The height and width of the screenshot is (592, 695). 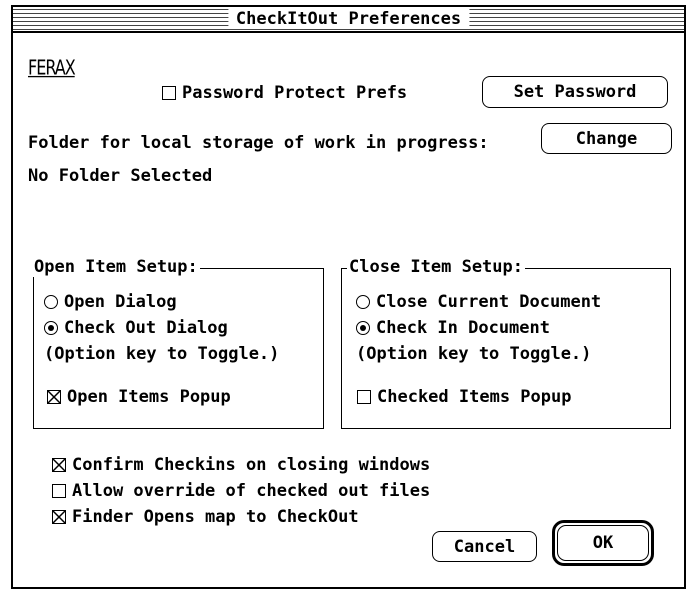 What do you see at coordinates (146, 328) in the screenshot?
I see `radio-check-out-dialog-label: Check Out Dialog` at bounding box center [146, 328].